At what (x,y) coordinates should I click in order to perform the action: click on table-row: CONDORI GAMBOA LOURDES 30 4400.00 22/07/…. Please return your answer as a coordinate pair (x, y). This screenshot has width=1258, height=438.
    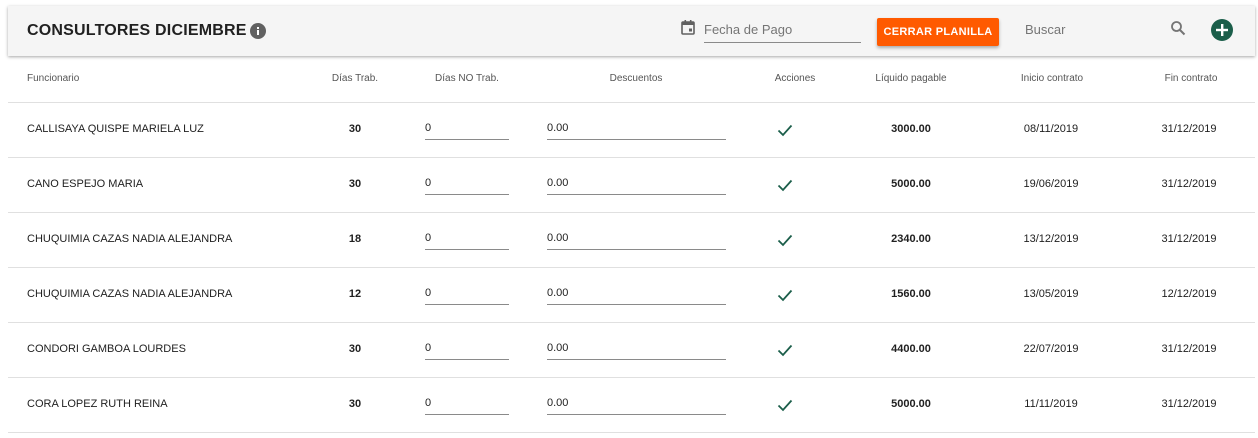
    Looking at the image, I should click on (631, 350).